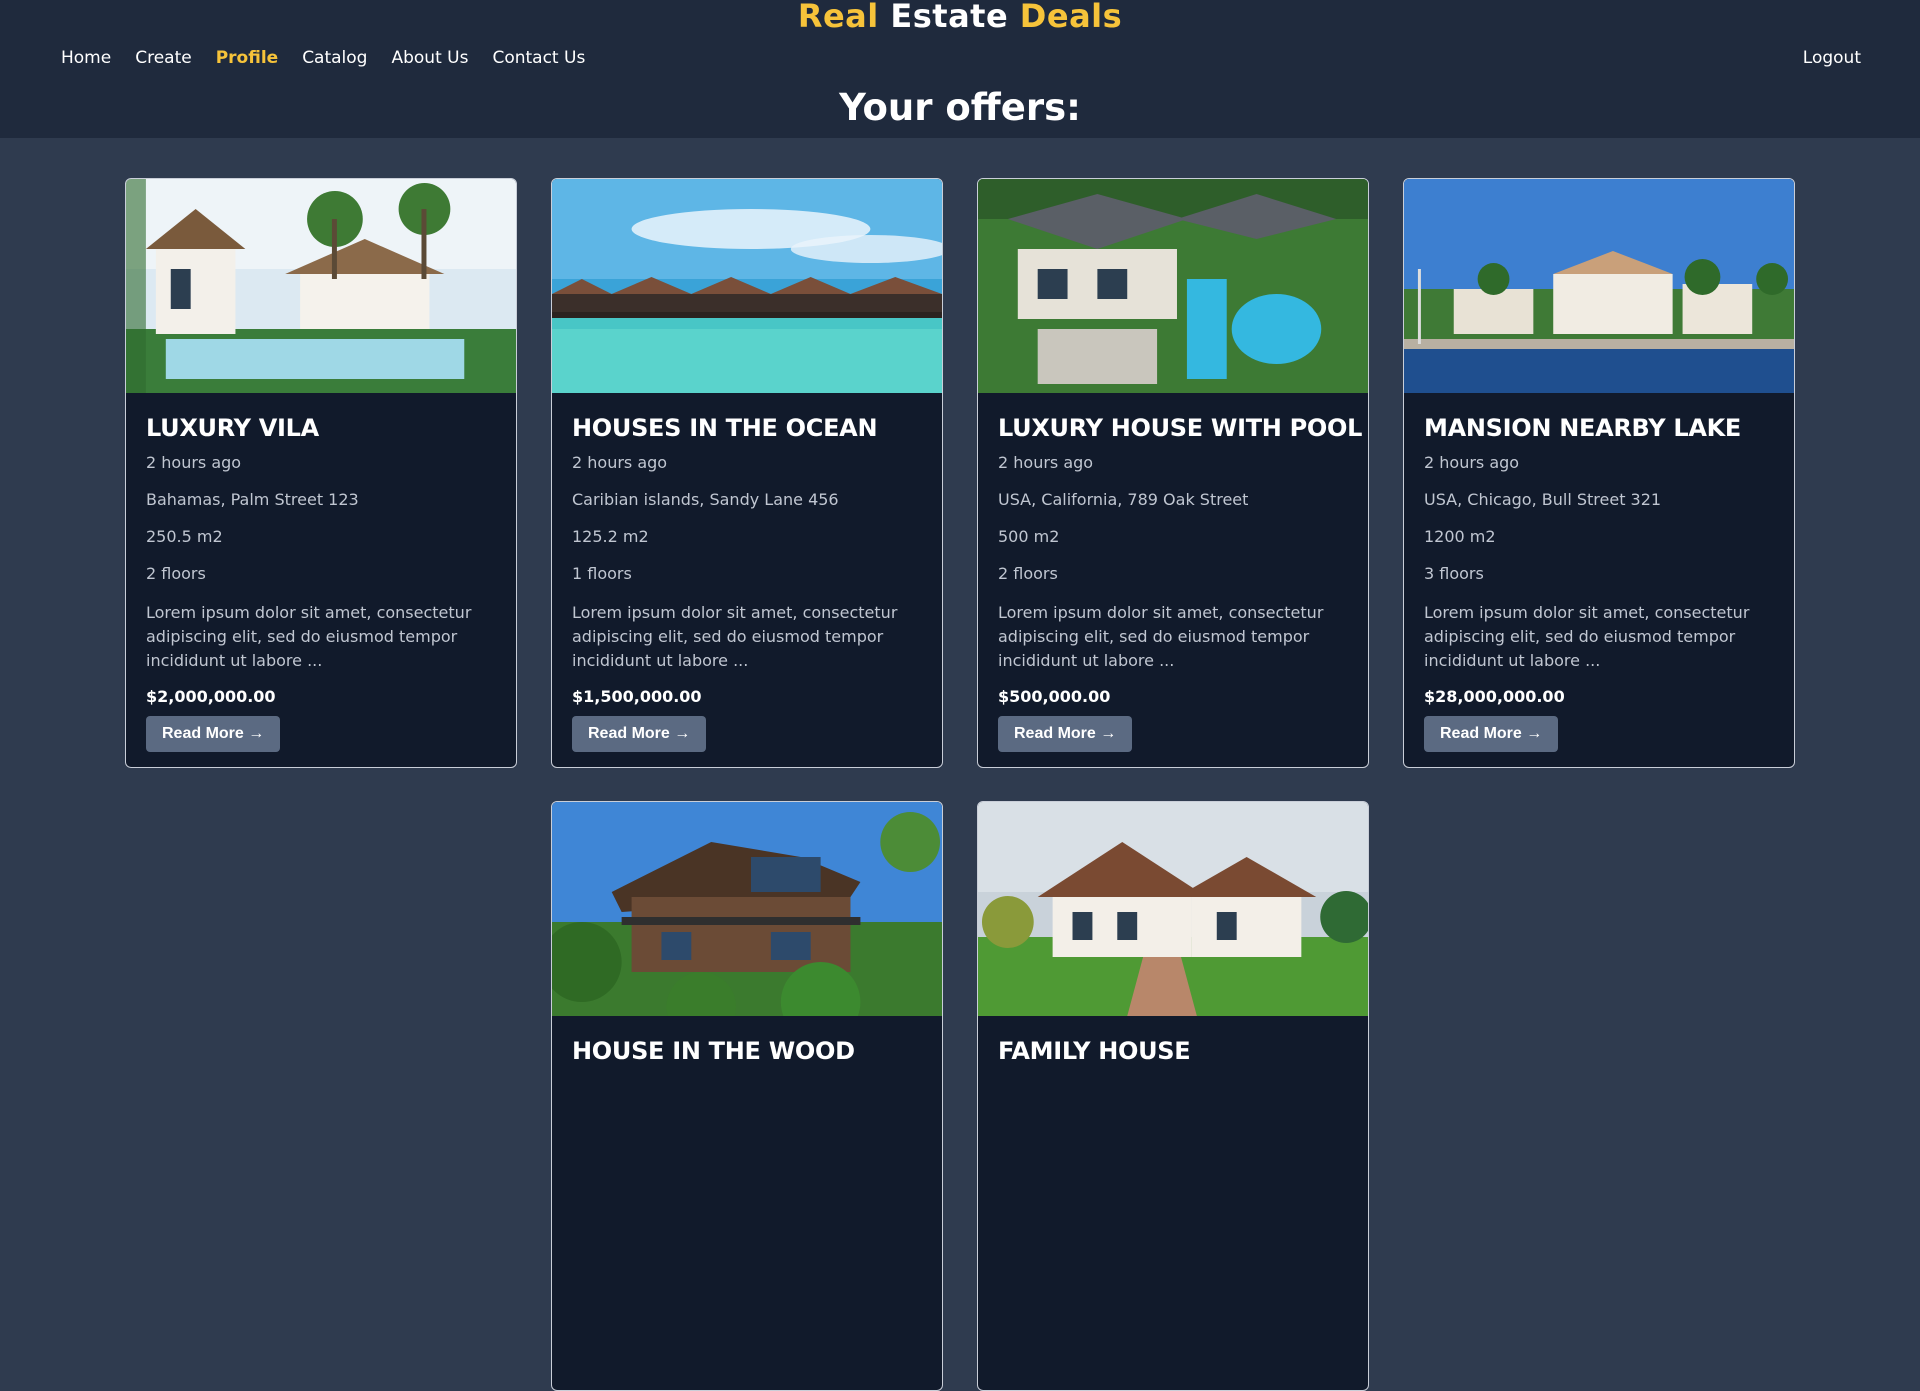 This screenshot has width=1920, height=1391. What do you see at coordinates (1599, 286) in the screenshot?
I see `lakeside-mansion-photo` at bounding box center [1599, 286].